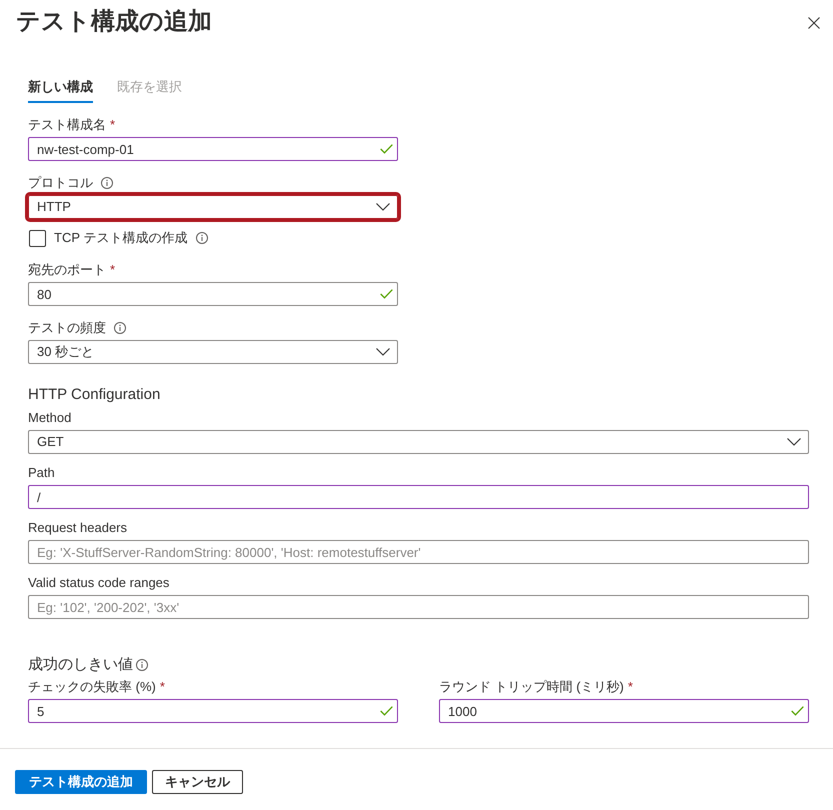 The width and height of the screenshot is (833, 810). I want to click on field-label: ラウンド トリップ時間 (ミリ秒), so click(531, 687).